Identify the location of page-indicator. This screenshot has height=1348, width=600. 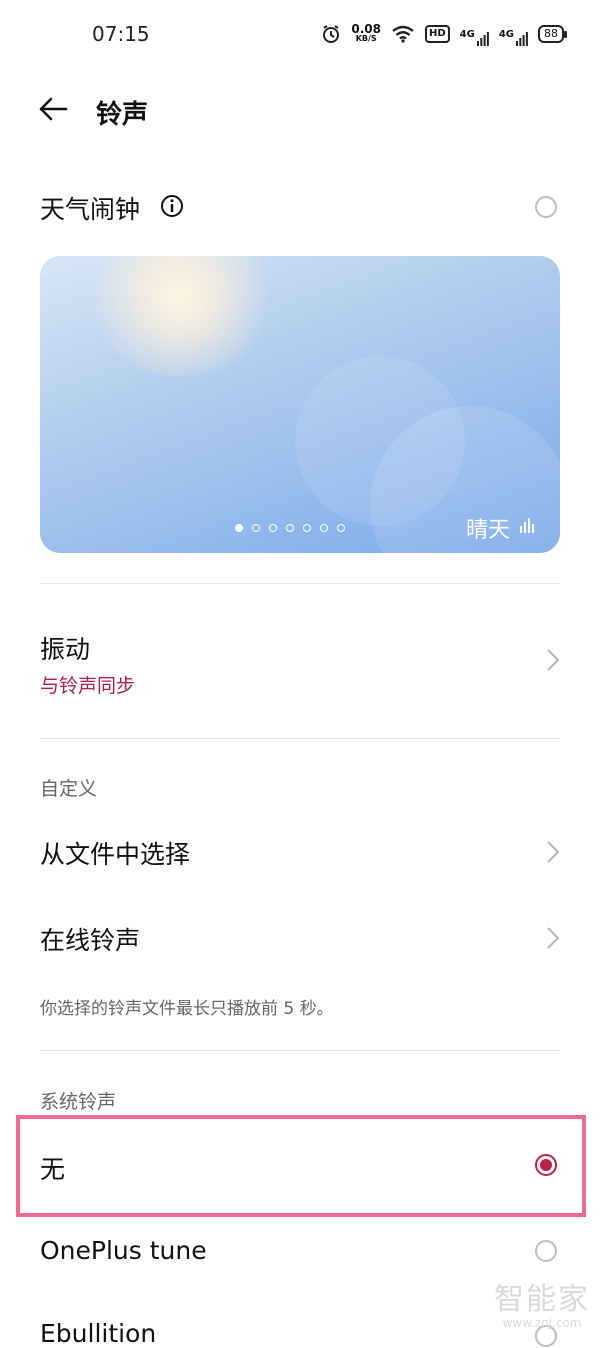
(290, 528).